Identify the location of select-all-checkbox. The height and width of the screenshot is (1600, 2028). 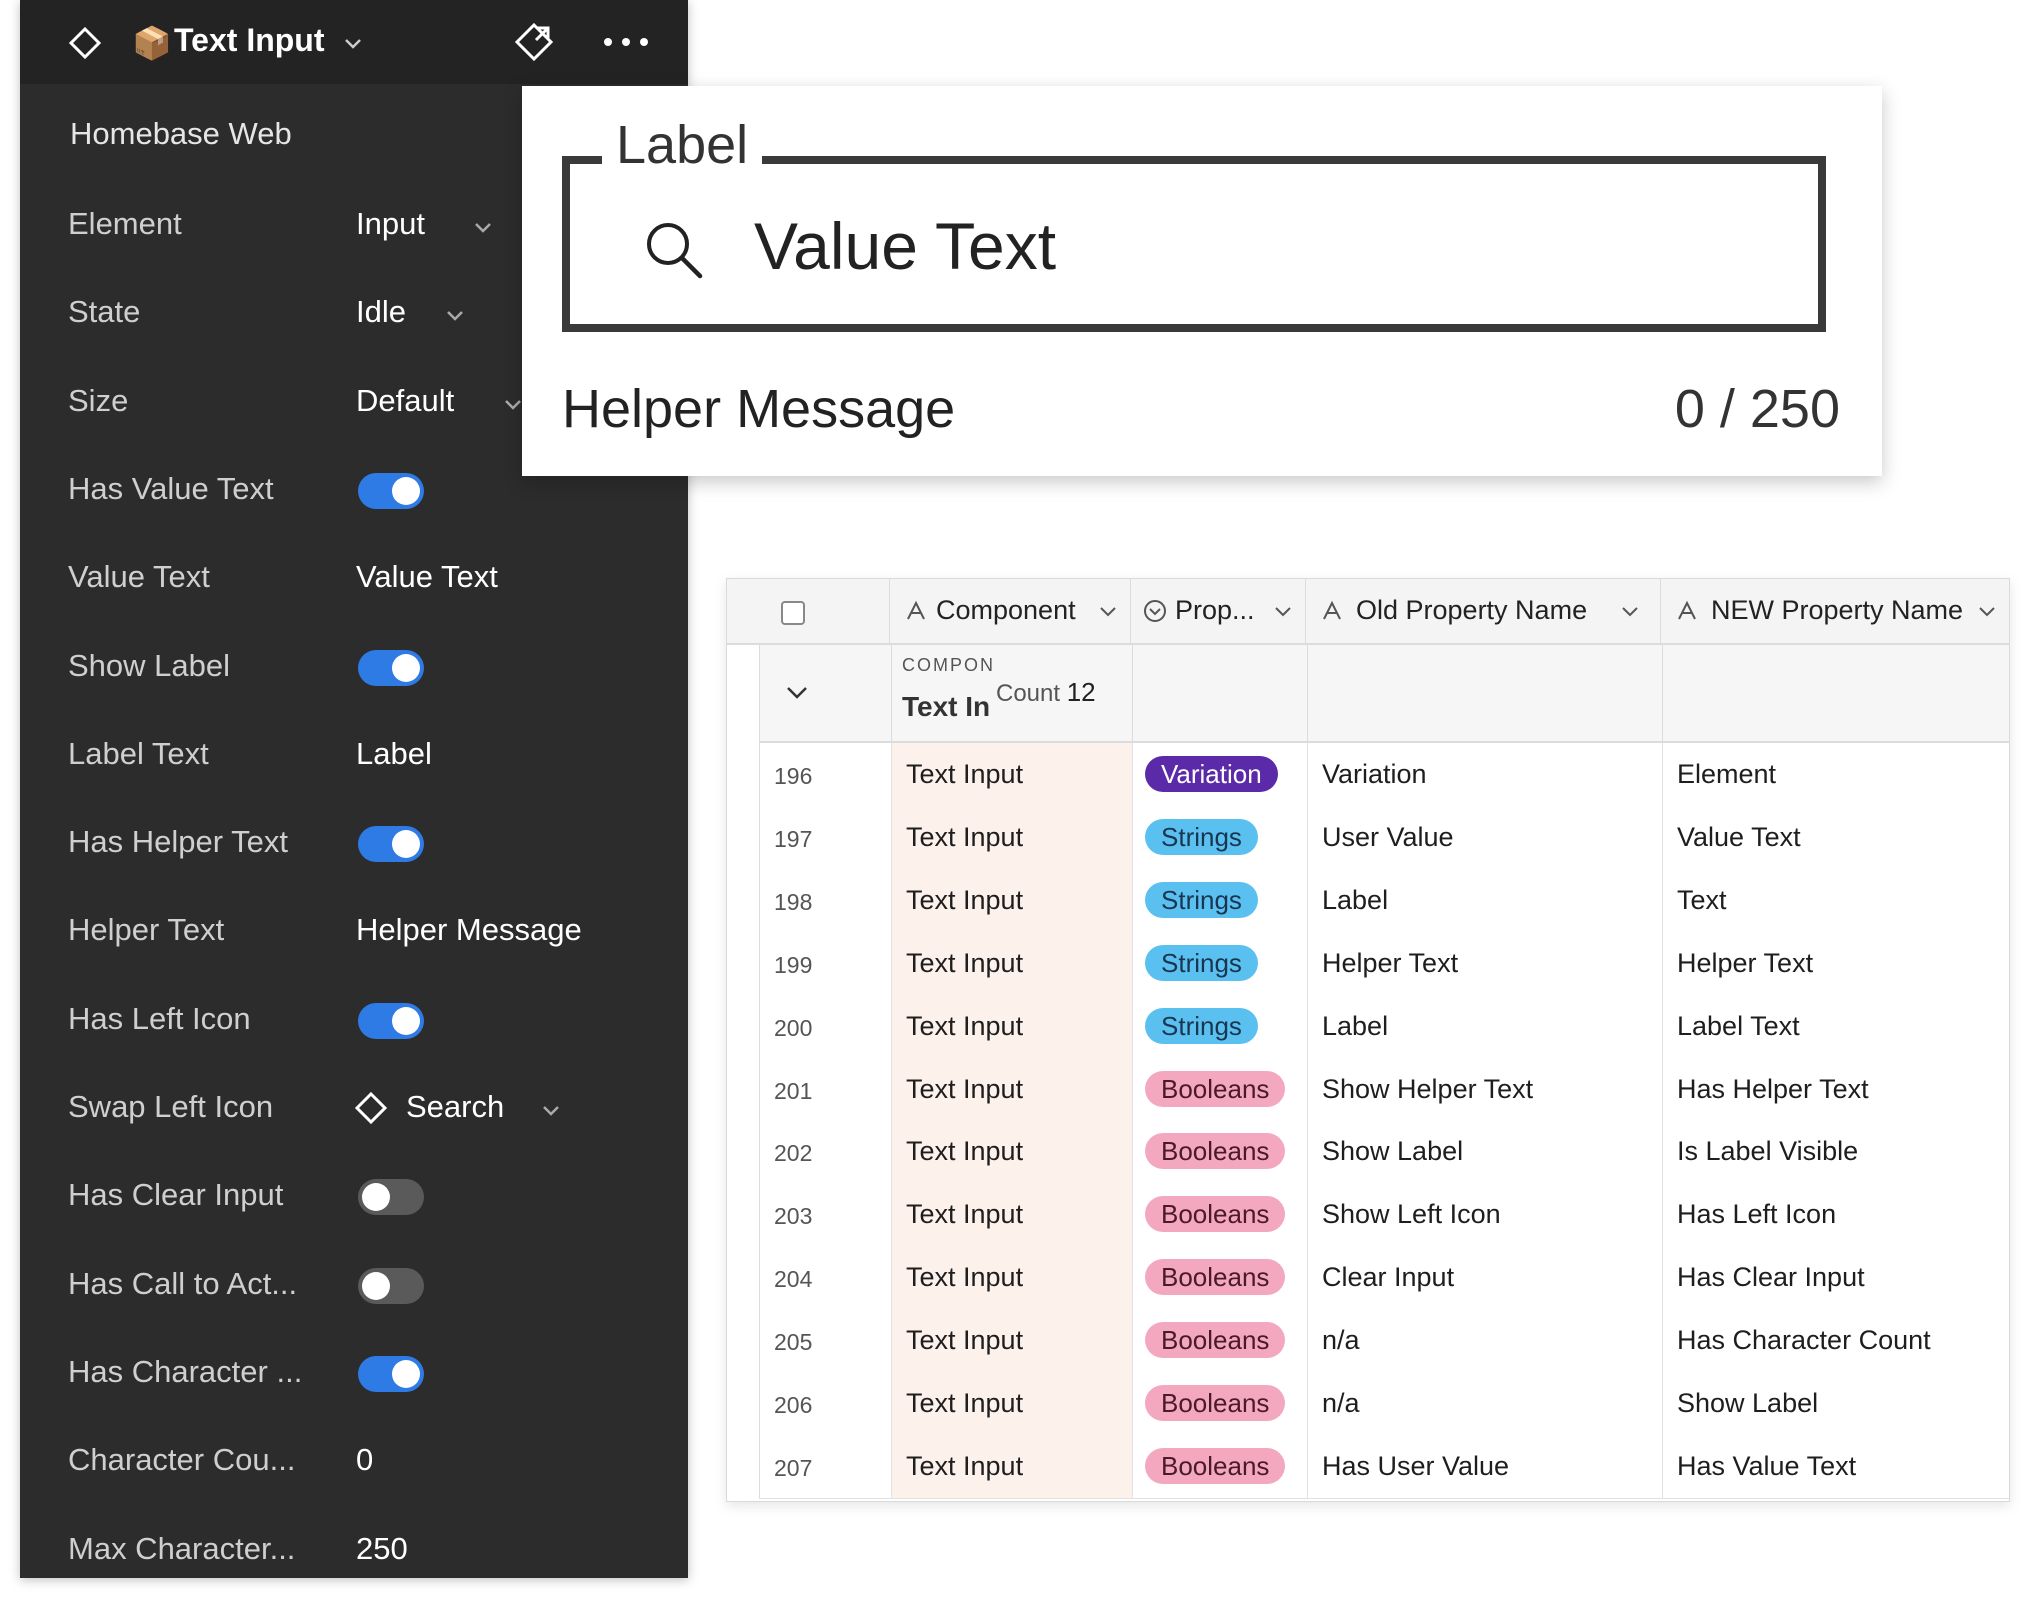
(793, 613).